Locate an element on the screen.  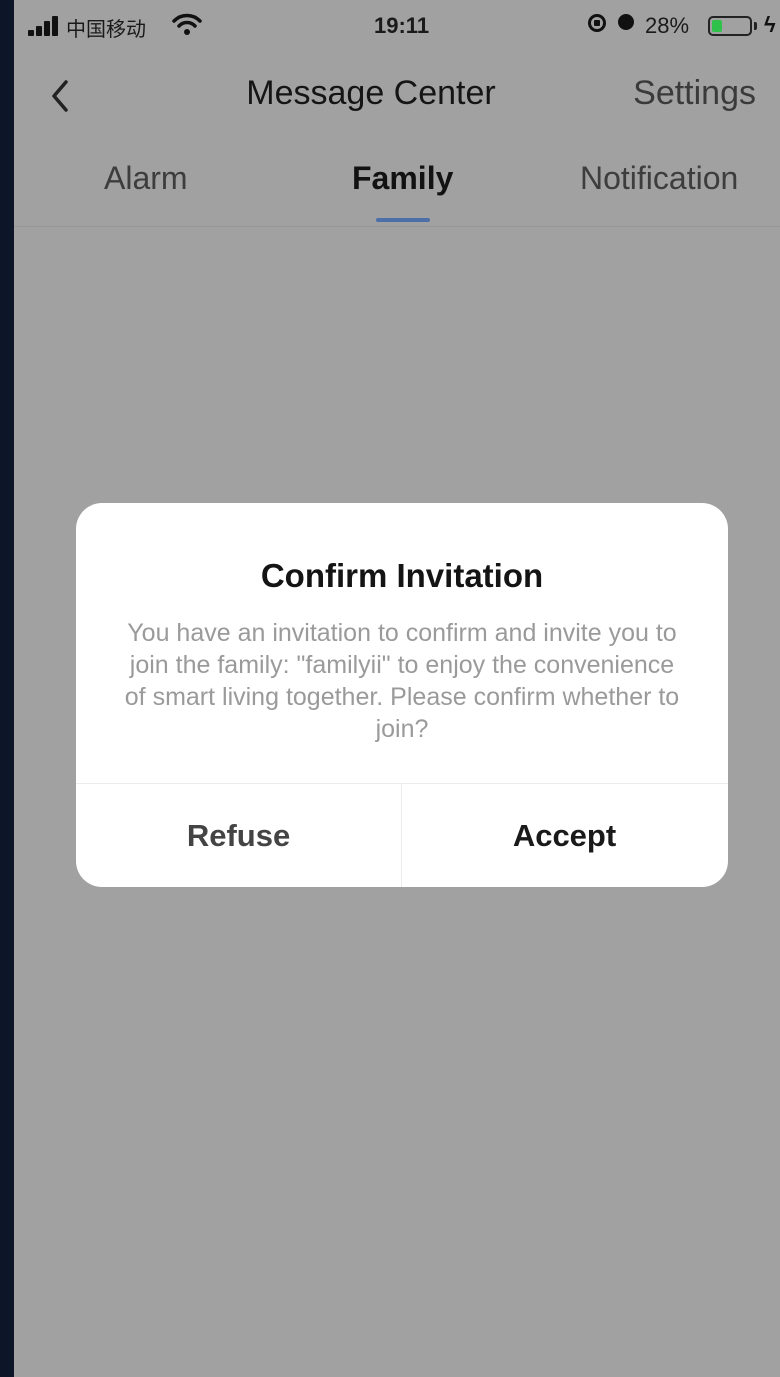
alarm-icon is located at coordinates (626, 22).